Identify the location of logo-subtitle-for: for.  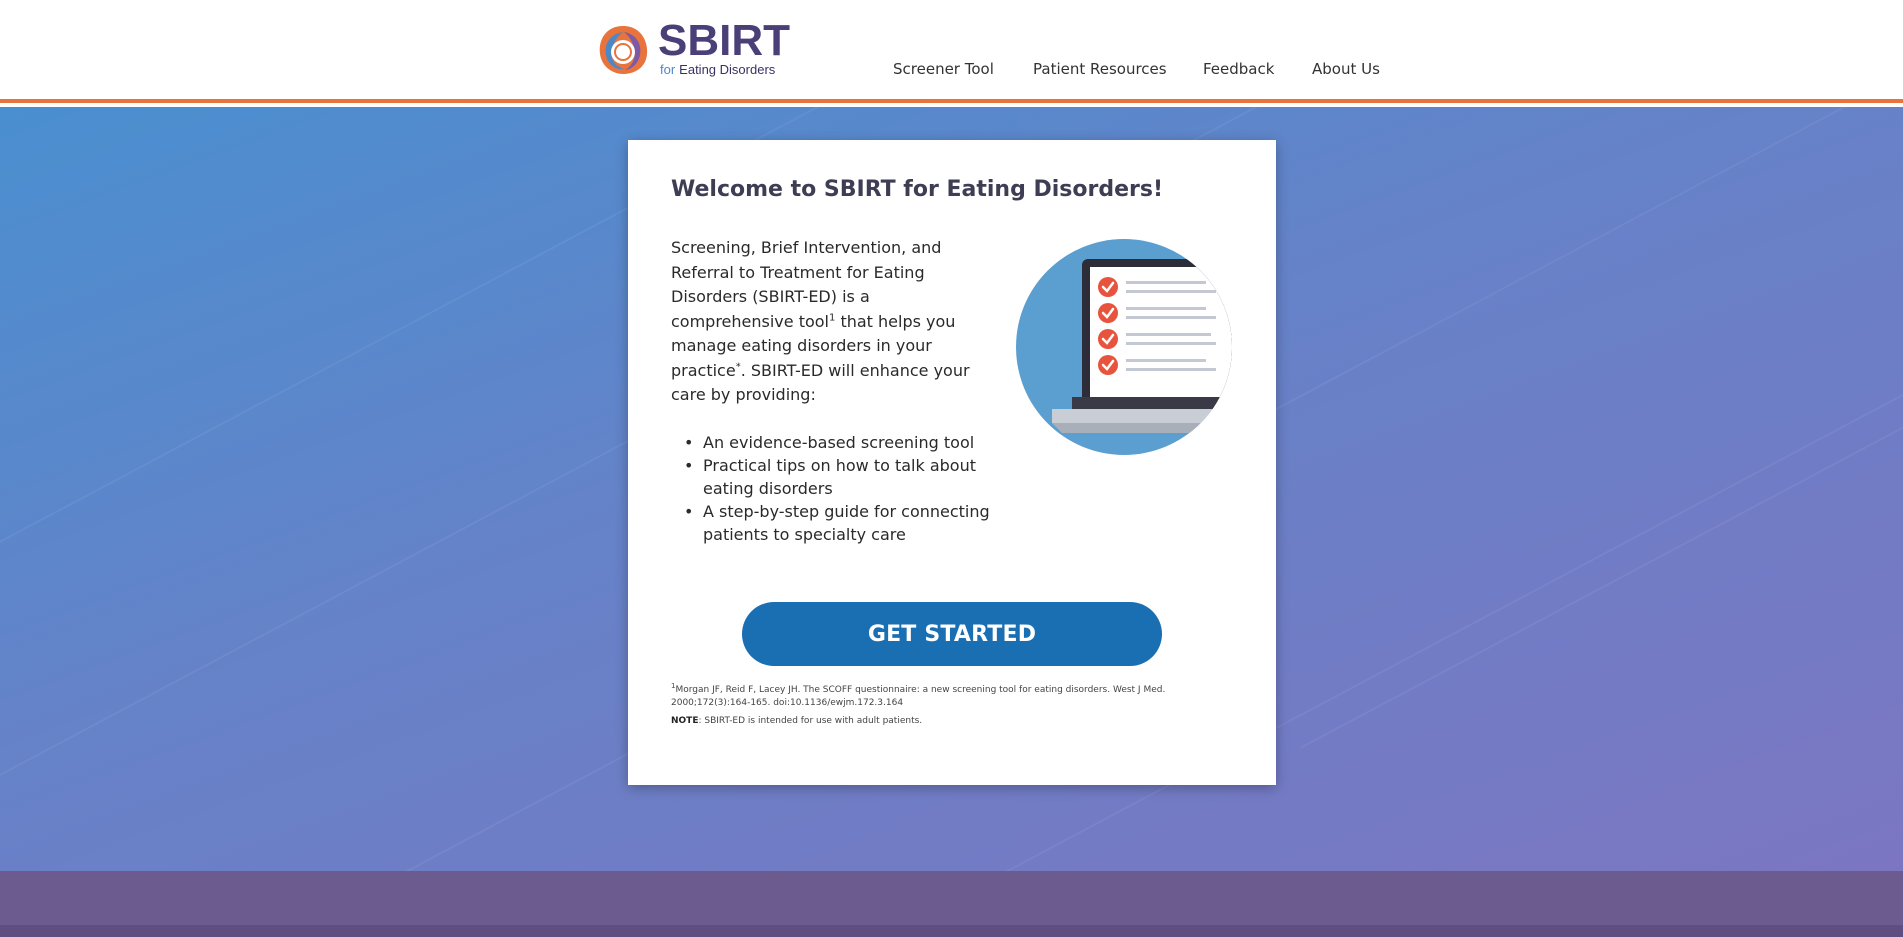
(668, 69).